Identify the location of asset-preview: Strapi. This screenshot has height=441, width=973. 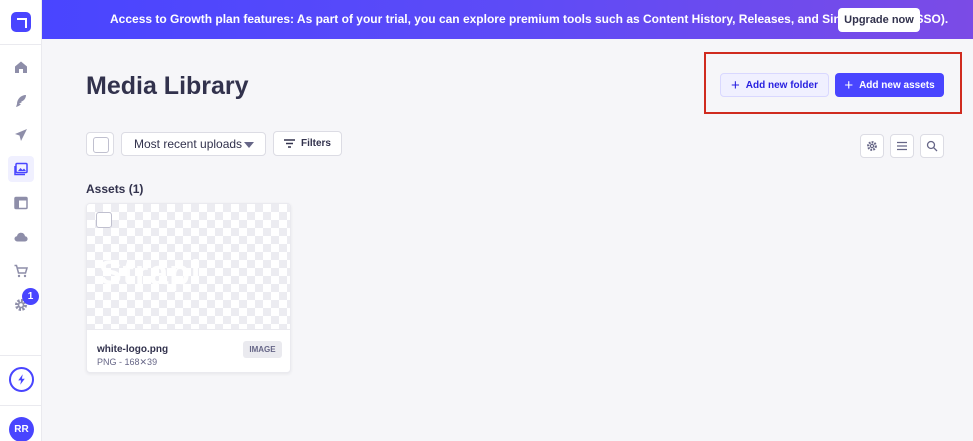
(188, 267).